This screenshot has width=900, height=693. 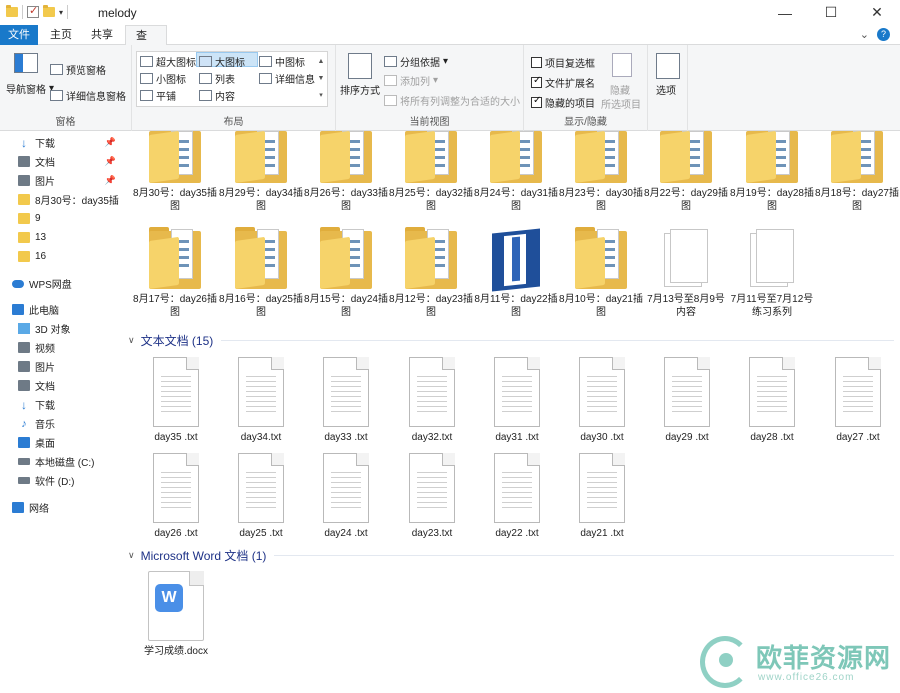 What do you see at coordinates (61, 12) in the screenshot?
I see `customize-toolbar-icon: ▾` at bounding box center [61, 12].